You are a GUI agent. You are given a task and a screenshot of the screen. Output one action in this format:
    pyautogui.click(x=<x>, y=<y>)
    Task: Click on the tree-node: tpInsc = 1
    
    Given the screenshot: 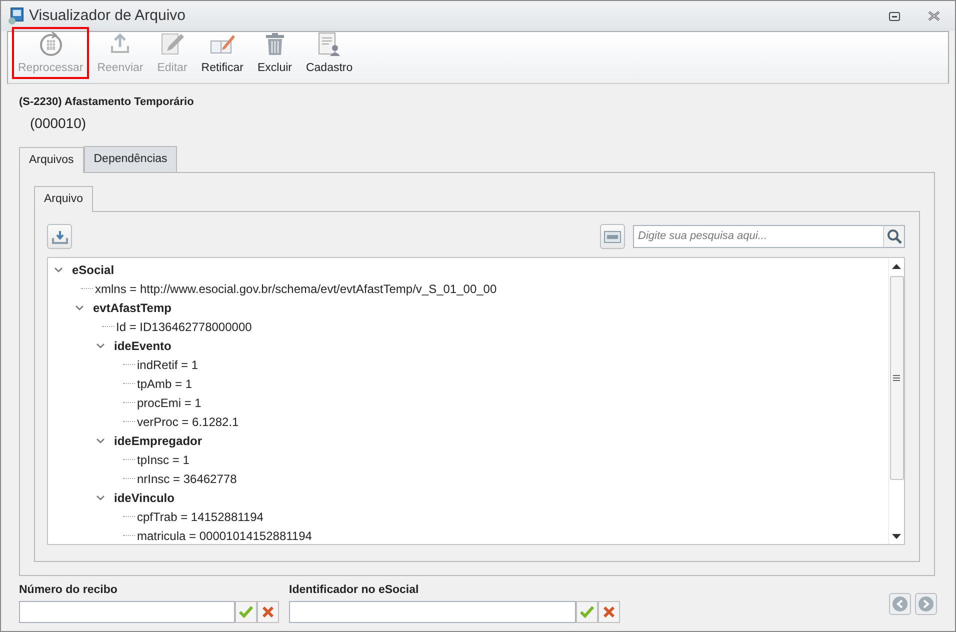 What is the action you would take?
    pyautogui.click(x=163, y=459)
    